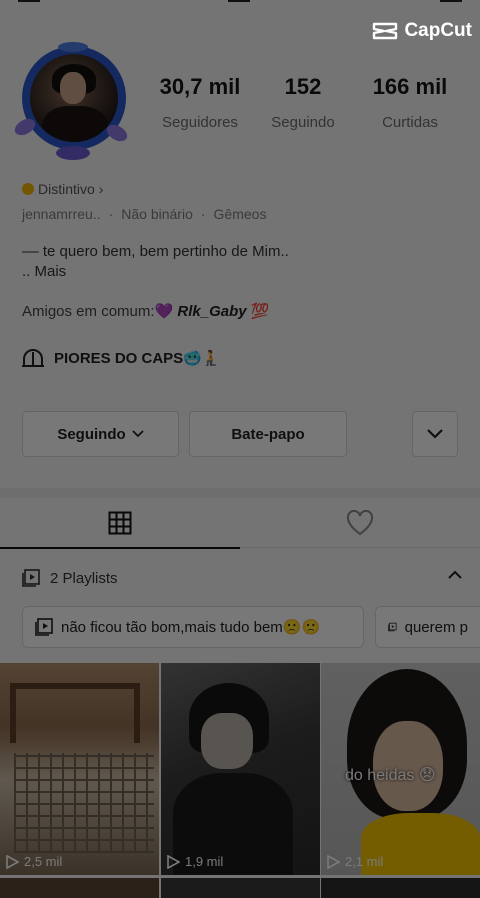 This screenshot has width=480, height=898. Describe the element at coordinates (455, 574) in the screenshot. I see `chevron-up-icon` at that location.